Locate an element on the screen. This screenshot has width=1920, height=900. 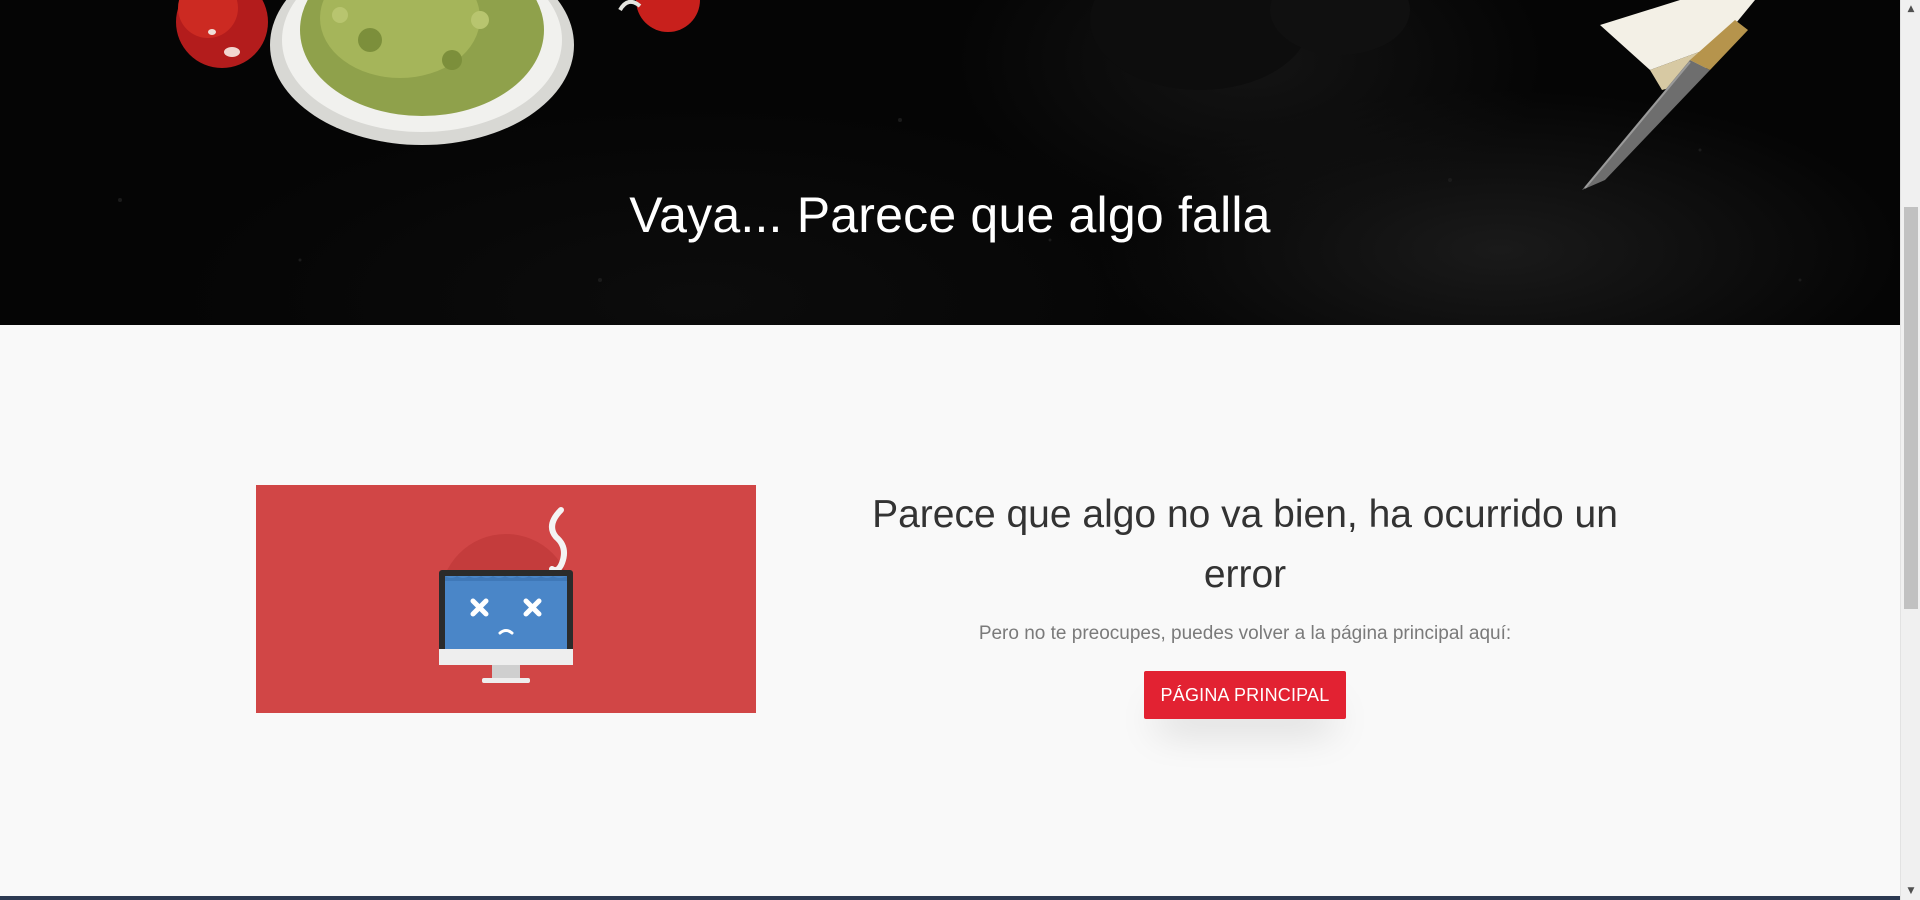
tomato-left is located at coordinates (222, 34).